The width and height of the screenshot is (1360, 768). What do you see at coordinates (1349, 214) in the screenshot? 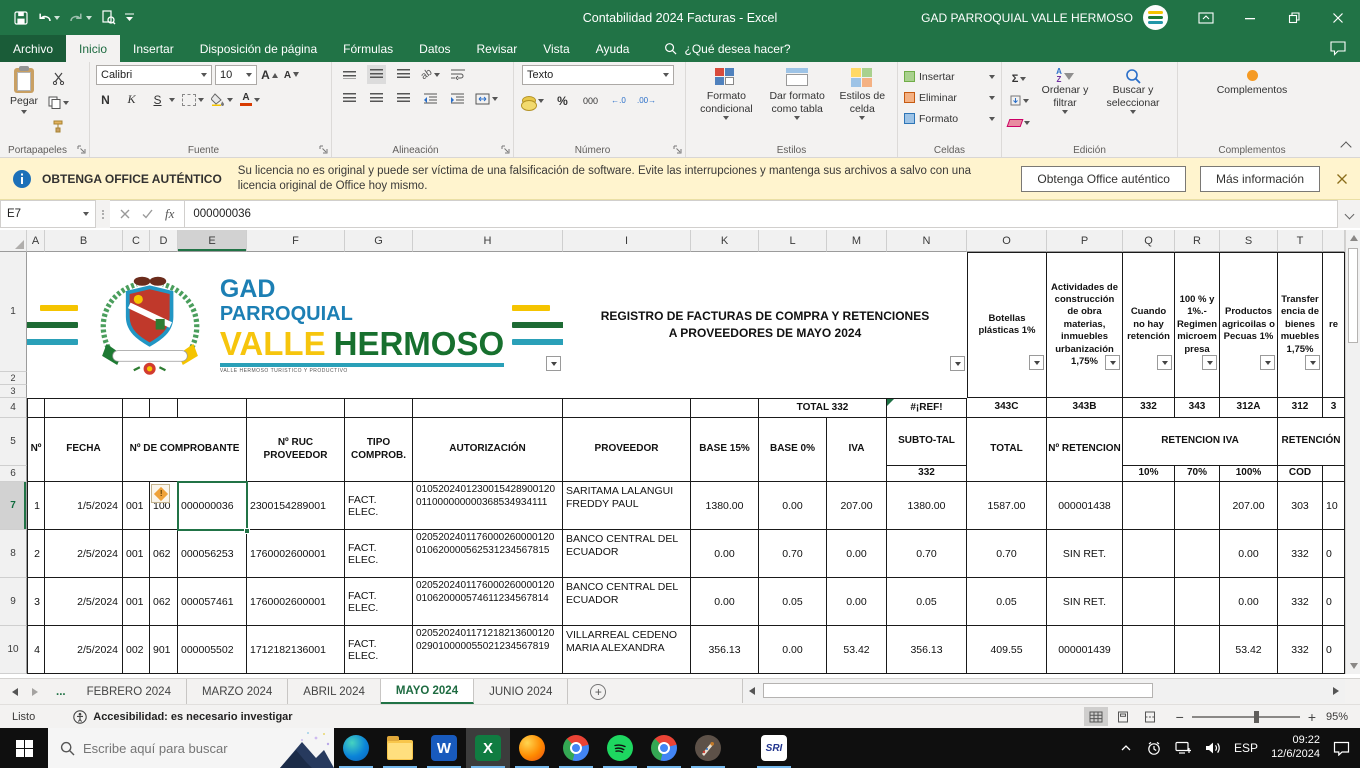
I see `expand-formula-bar-icon` at bounding box center [1349, 214].